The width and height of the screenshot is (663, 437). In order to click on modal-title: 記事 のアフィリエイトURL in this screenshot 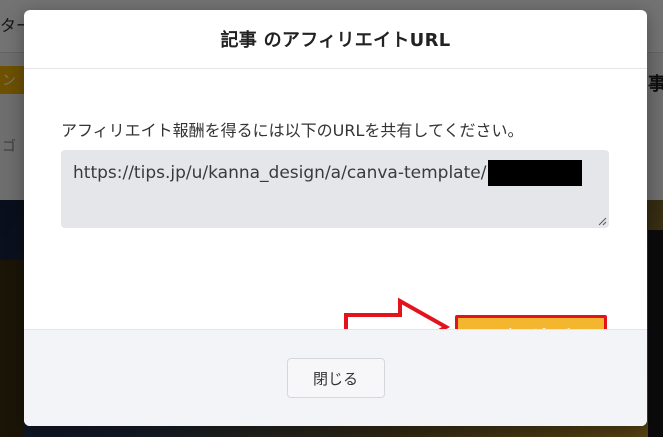, I will do `click(335, 40)`.